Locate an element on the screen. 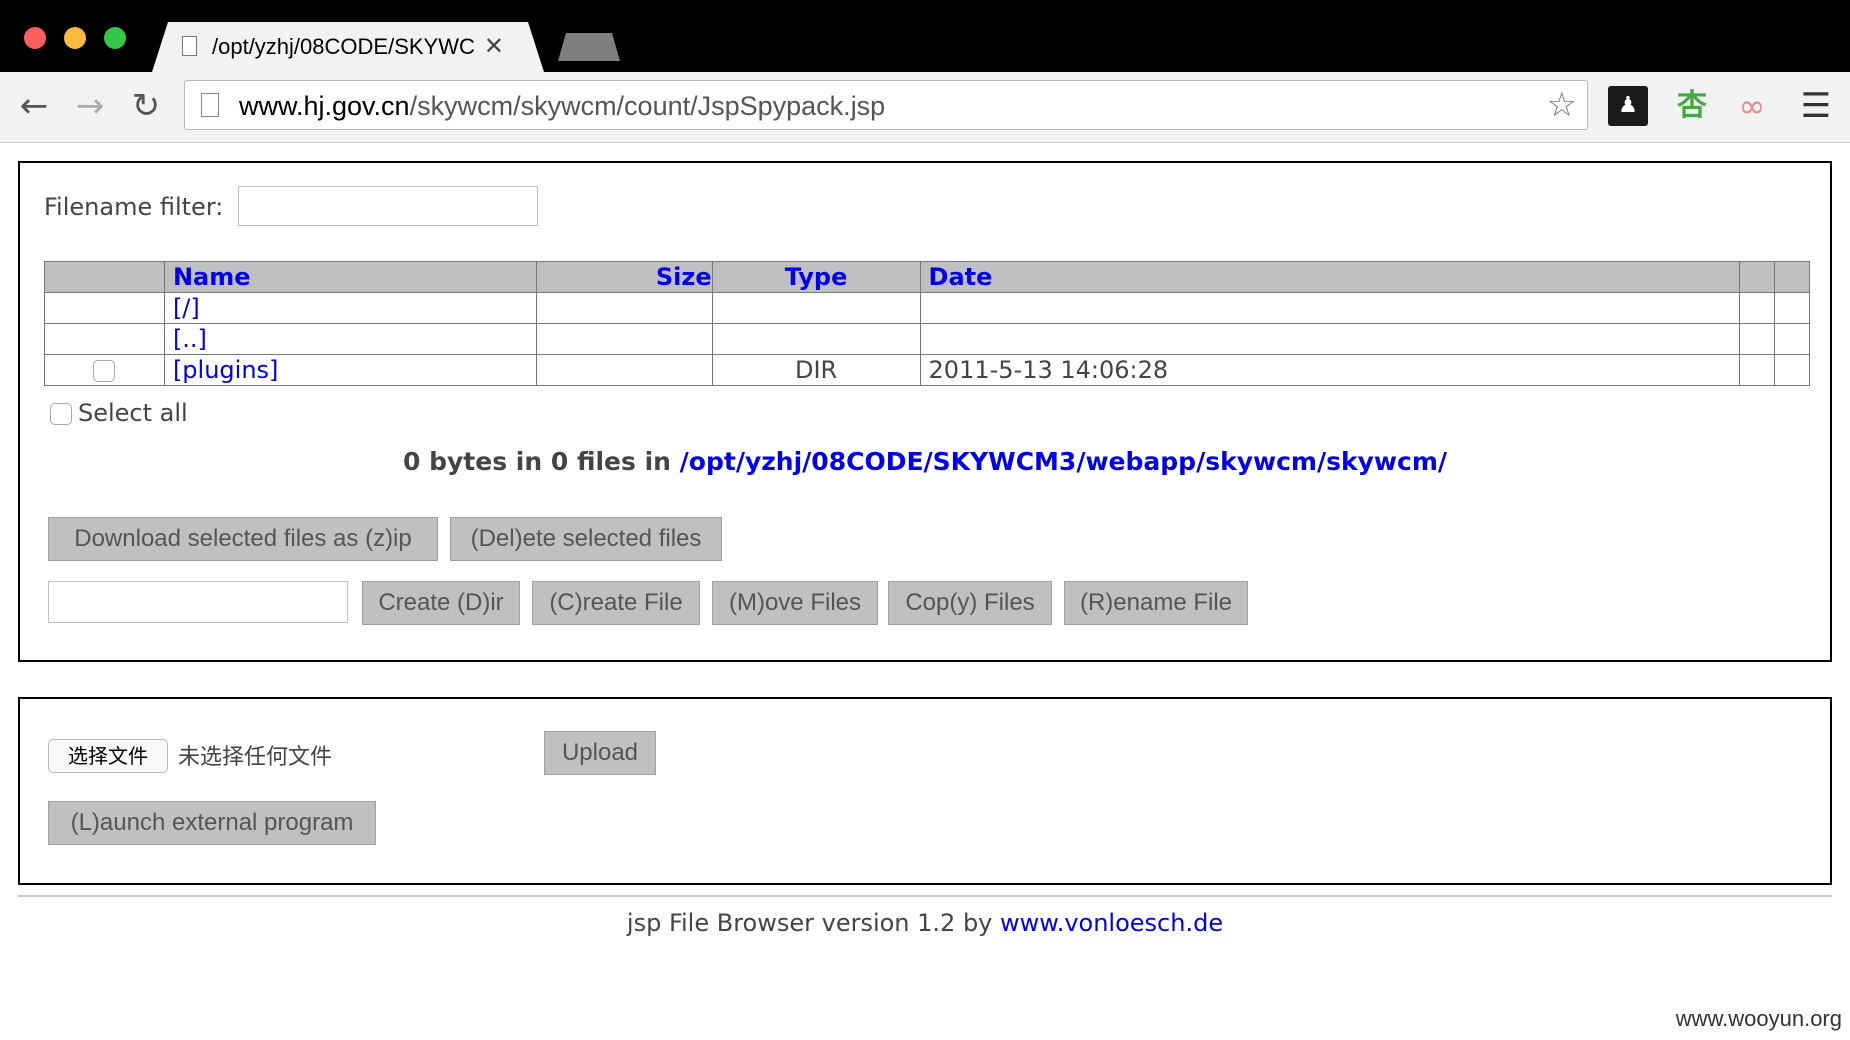 This screenshot has height=1040, width=1850. bookmark-star-icon: ☆ is located at coordinates (1562, 105).